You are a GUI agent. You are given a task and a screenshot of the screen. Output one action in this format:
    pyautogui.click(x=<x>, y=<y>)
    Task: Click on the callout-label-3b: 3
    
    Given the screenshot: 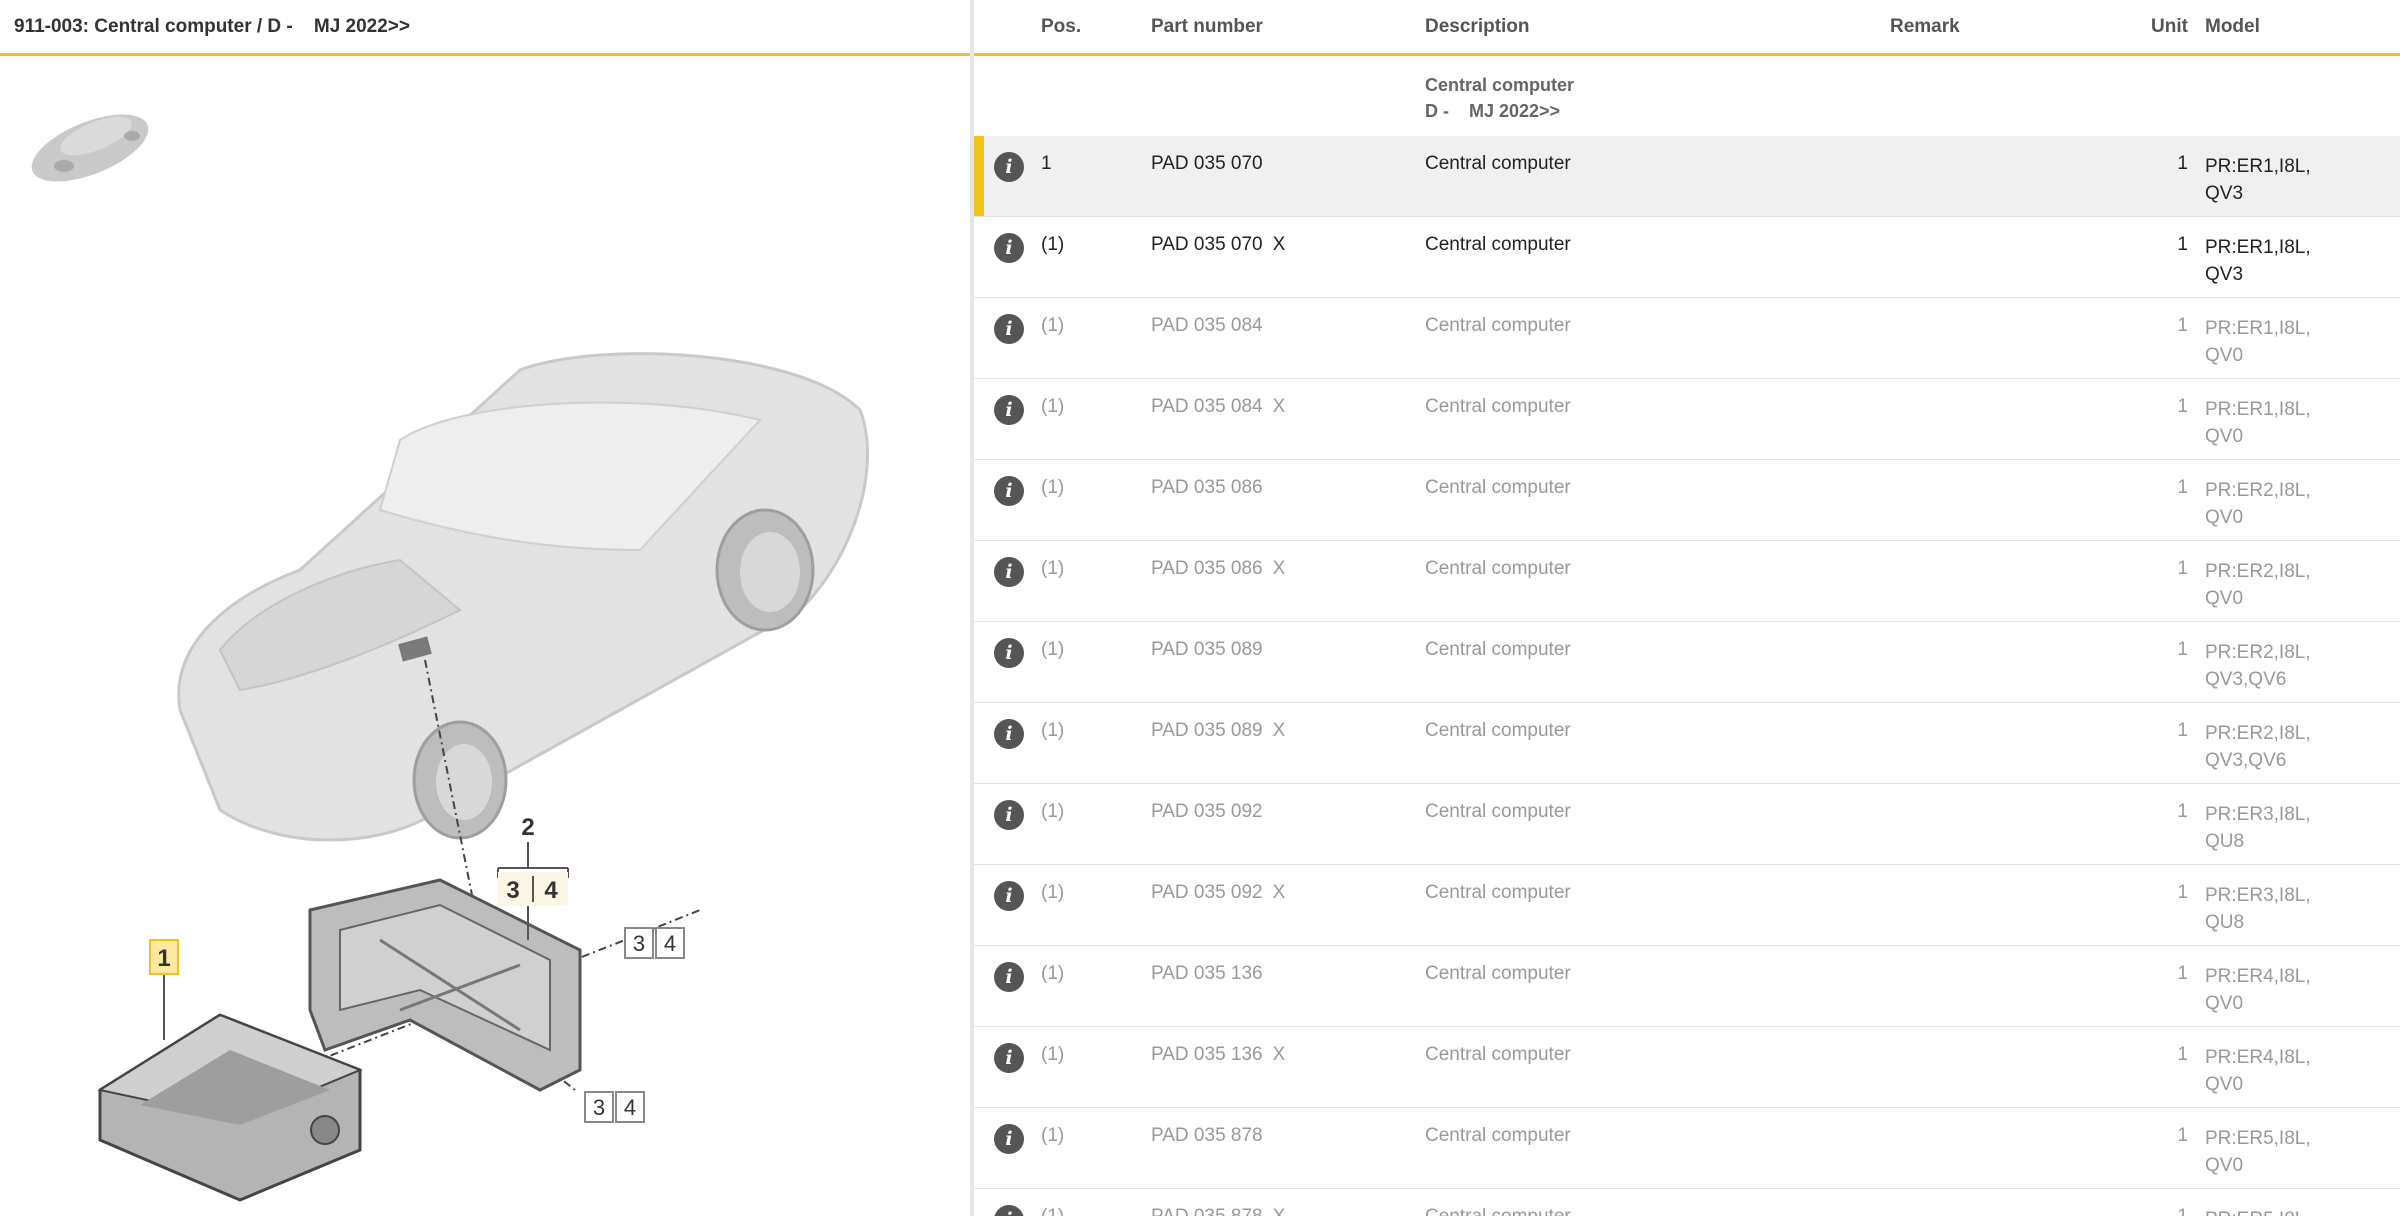 What is the action you would take?
    pyautogui.click(x=639, y=943)
    